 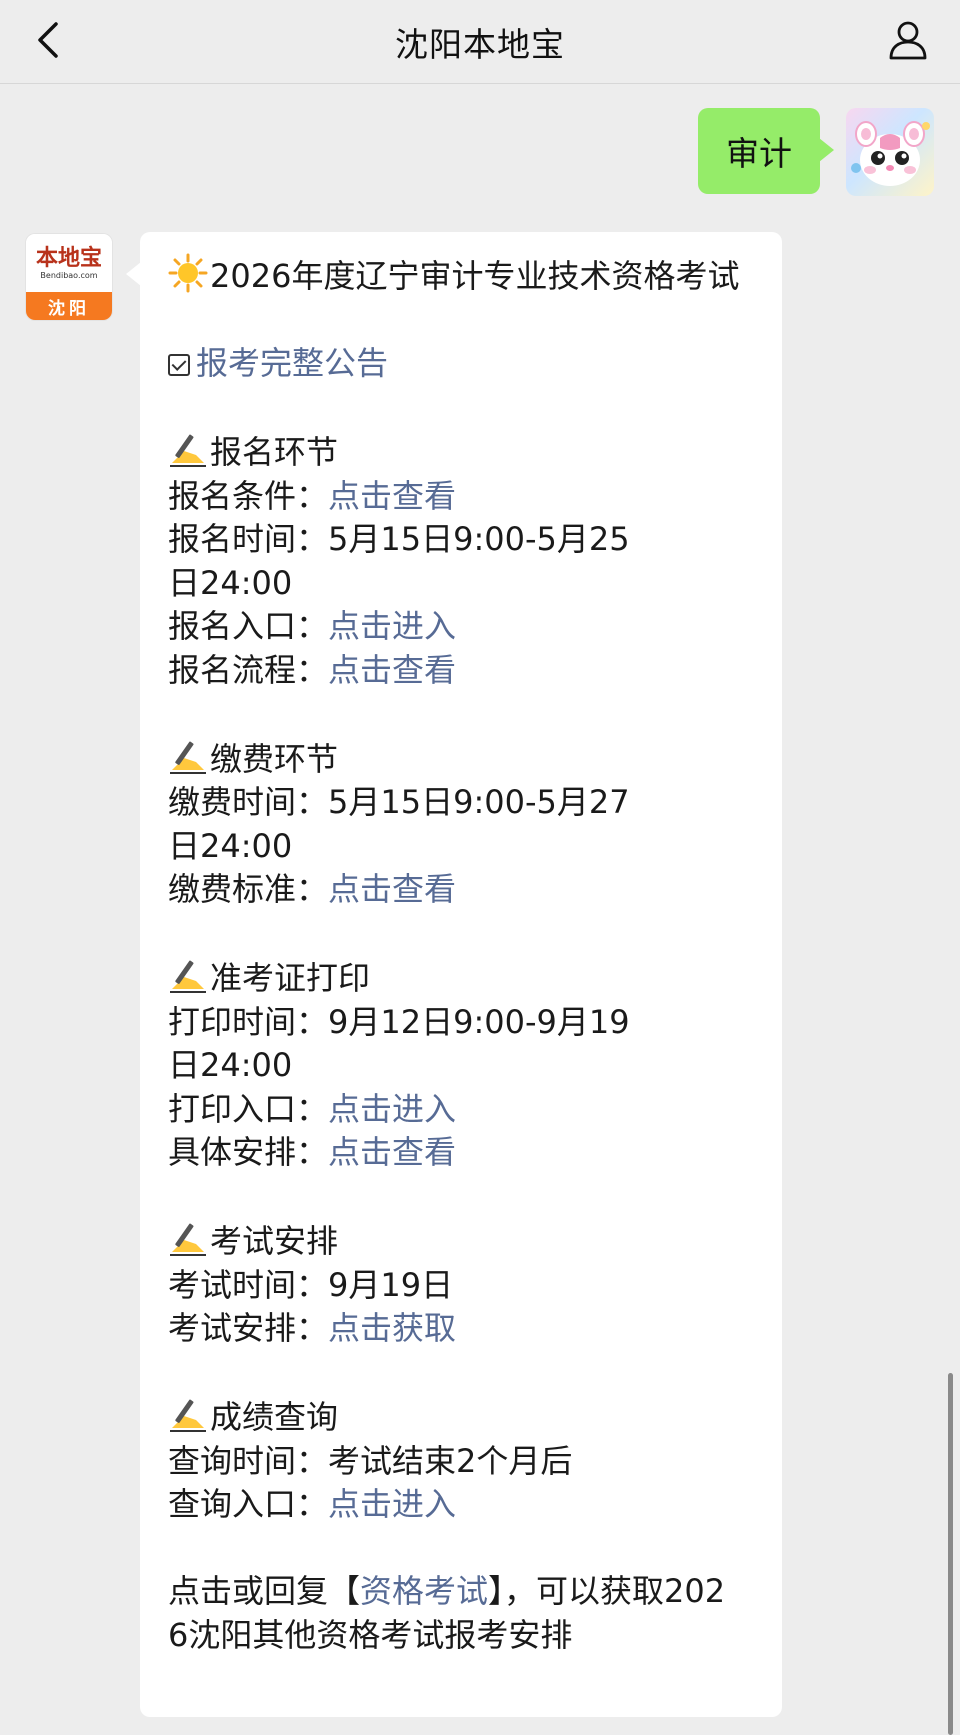 I want to click on bot-city-label: 沈阳, so click(x=69, y=306).